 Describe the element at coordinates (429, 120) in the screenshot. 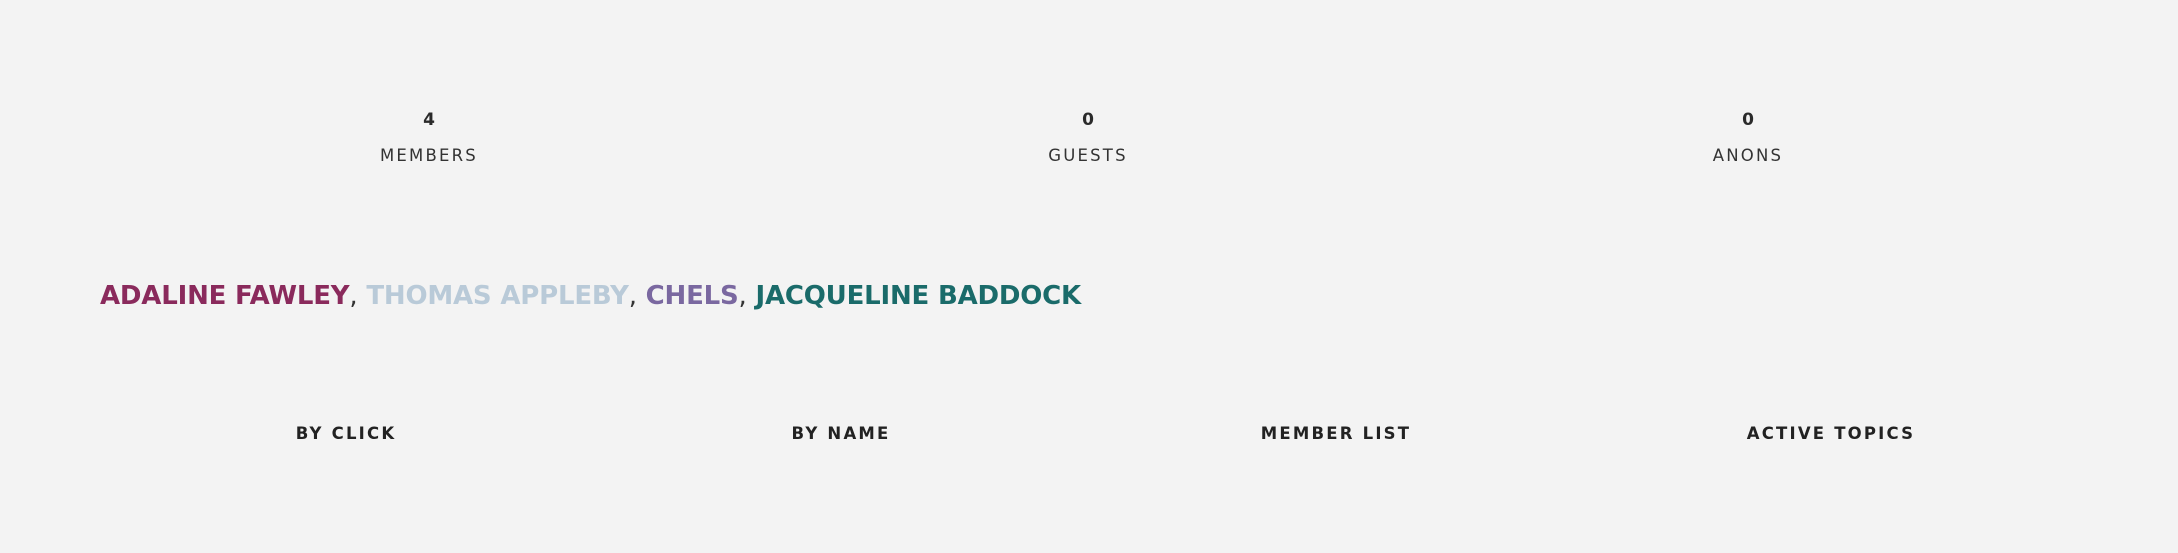

I see `members-count: 4` at that location.